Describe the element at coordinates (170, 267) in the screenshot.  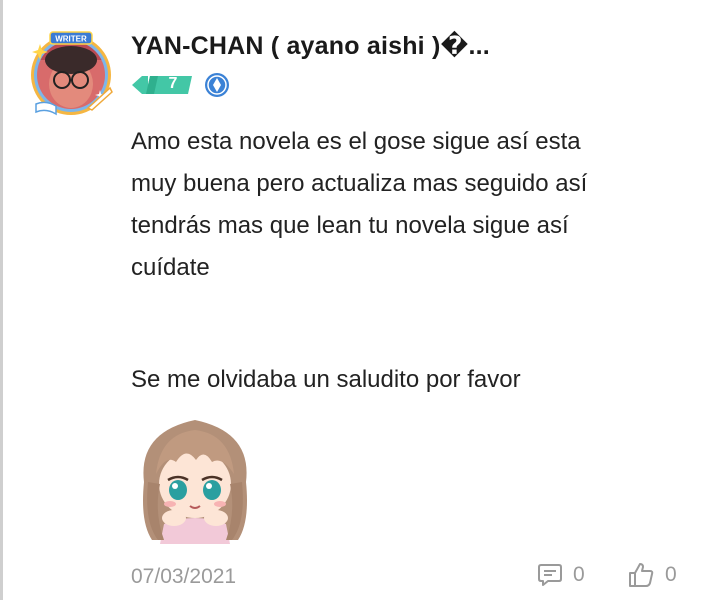
I see `comment-line: cuídate` at that location.